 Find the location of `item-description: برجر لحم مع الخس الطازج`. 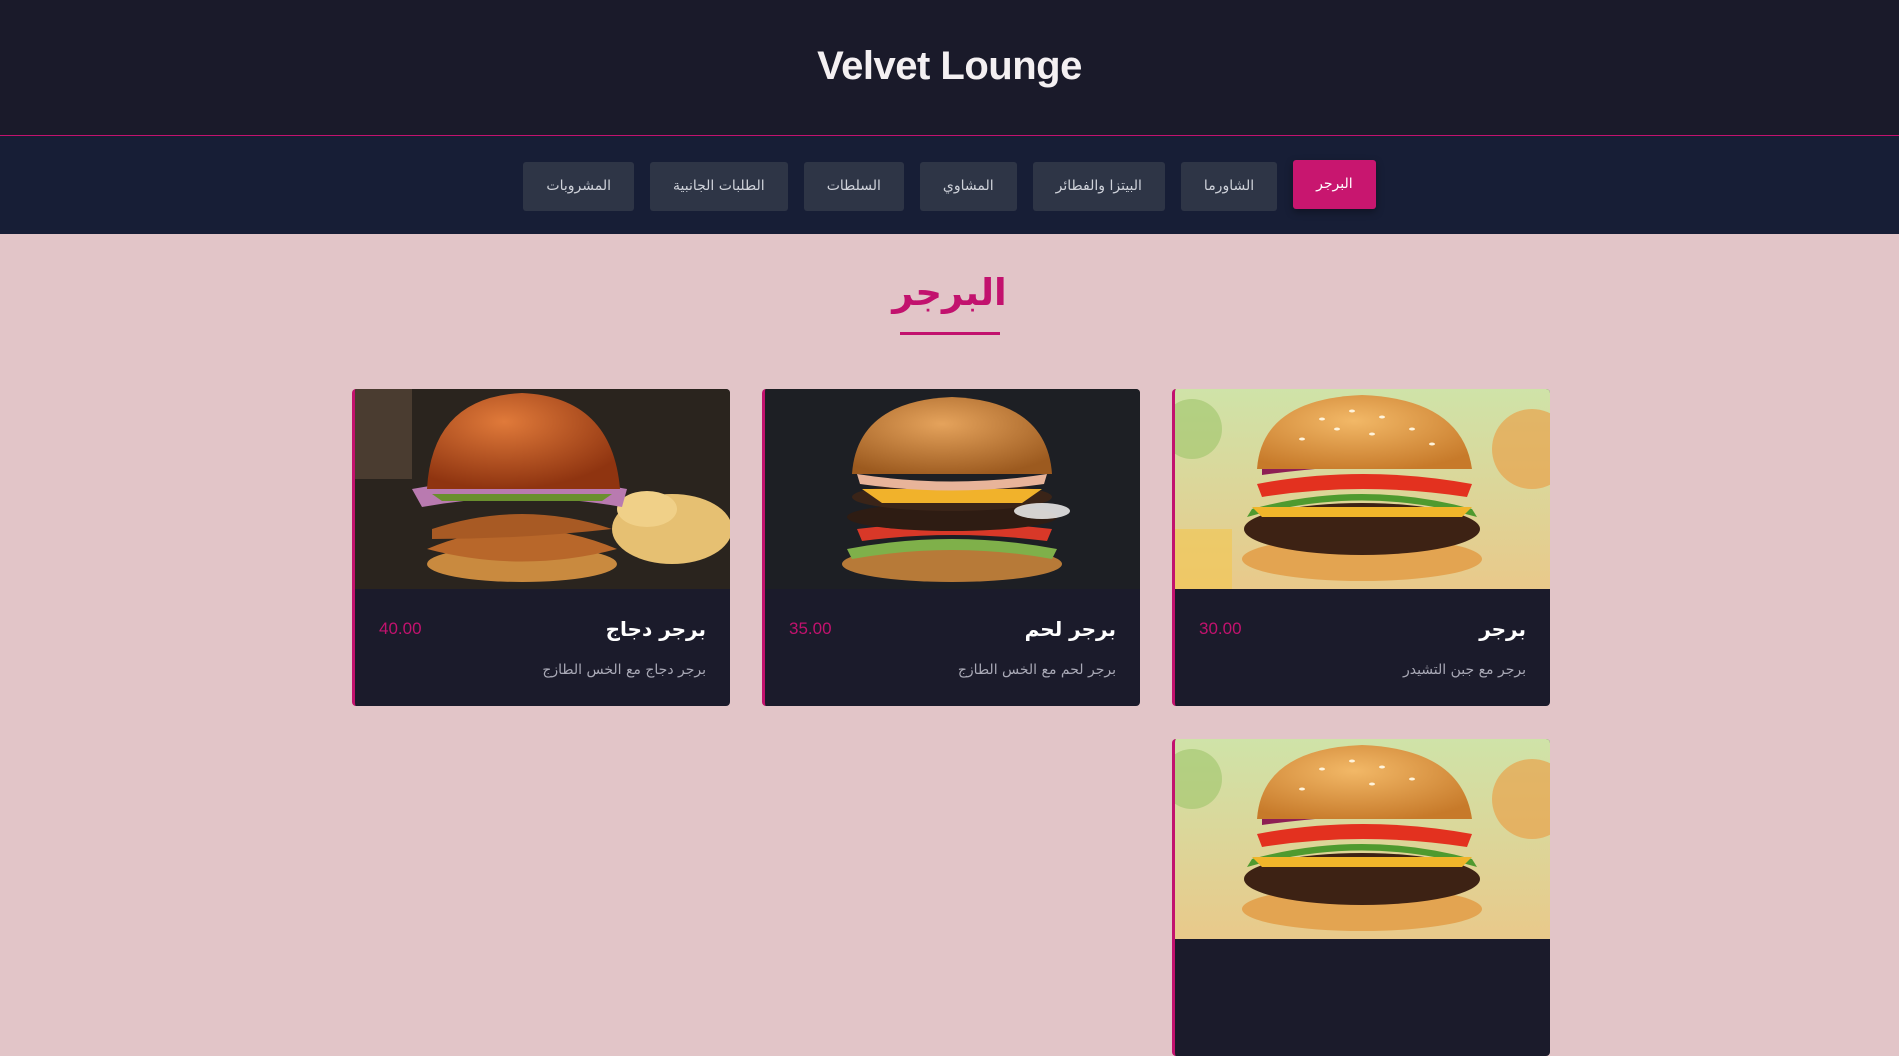

item-description: برجر لحم مع الخس الطازج is located at coordinates (1036, 670).